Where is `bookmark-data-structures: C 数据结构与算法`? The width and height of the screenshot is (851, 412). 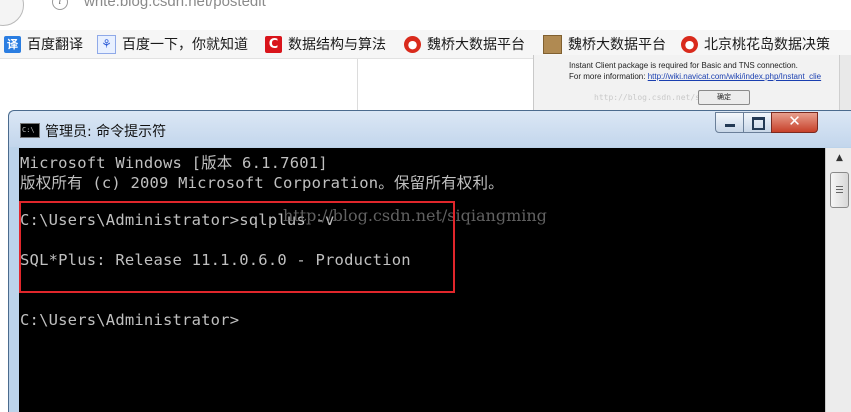 bookmark-data-structures: C 数据结构与算法 is located at coordinates (325, 44).